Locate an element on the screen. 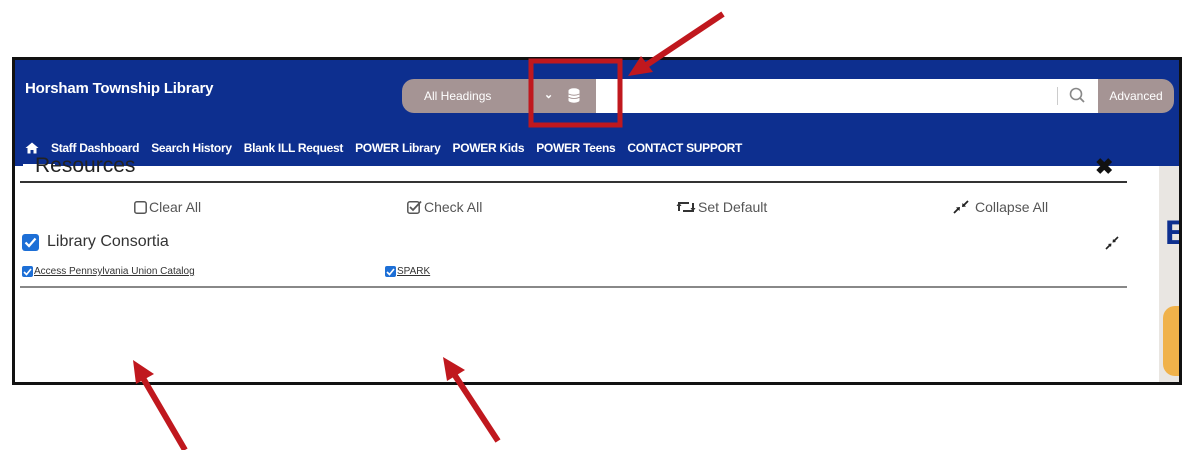 The width and height of the screenshot is (1183, 450). annotation-arrow-left is located at coordinates (160, 405).